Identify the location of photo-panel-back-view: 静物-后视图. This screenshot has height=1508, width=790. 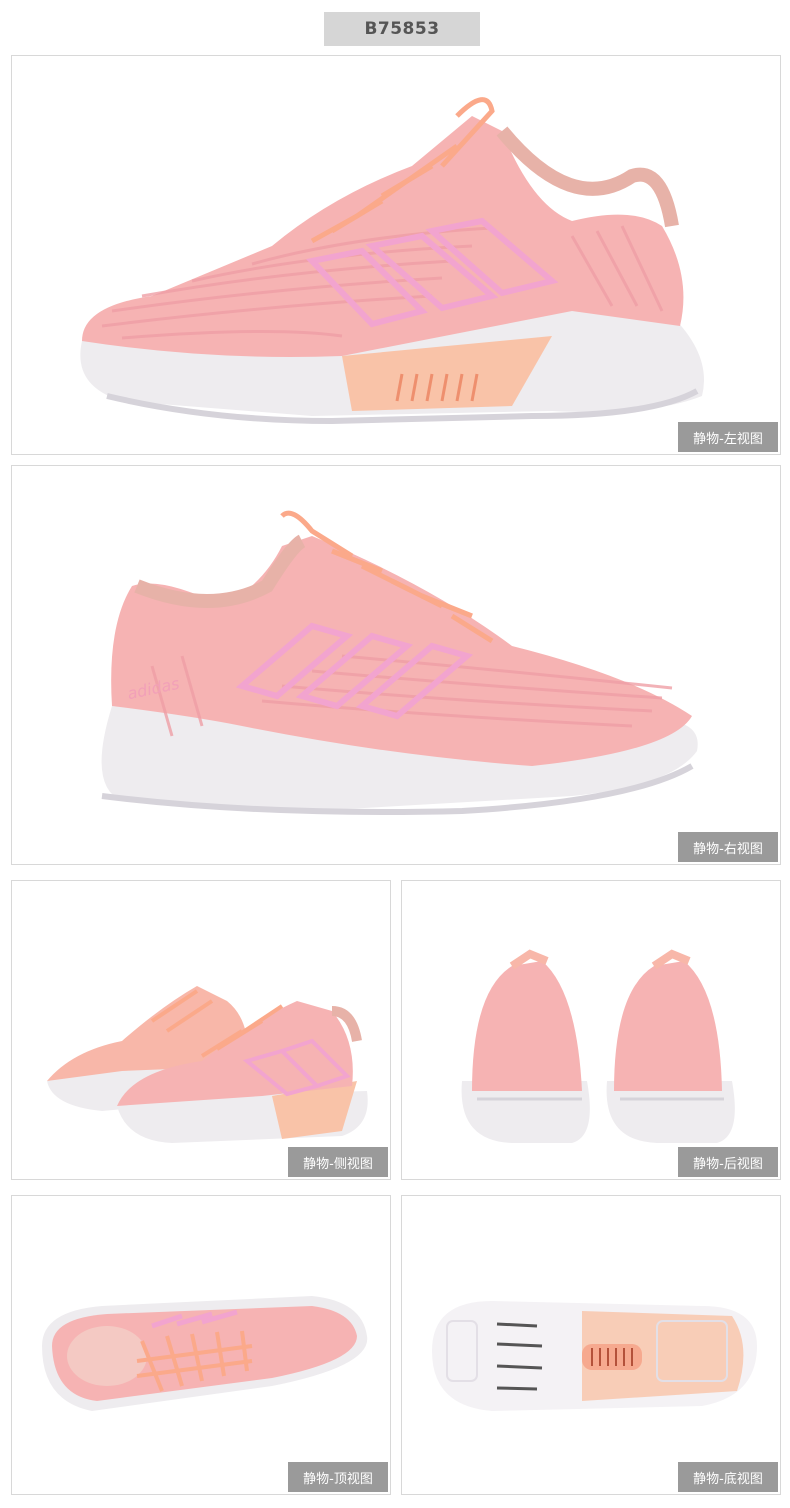
(591, 1030).